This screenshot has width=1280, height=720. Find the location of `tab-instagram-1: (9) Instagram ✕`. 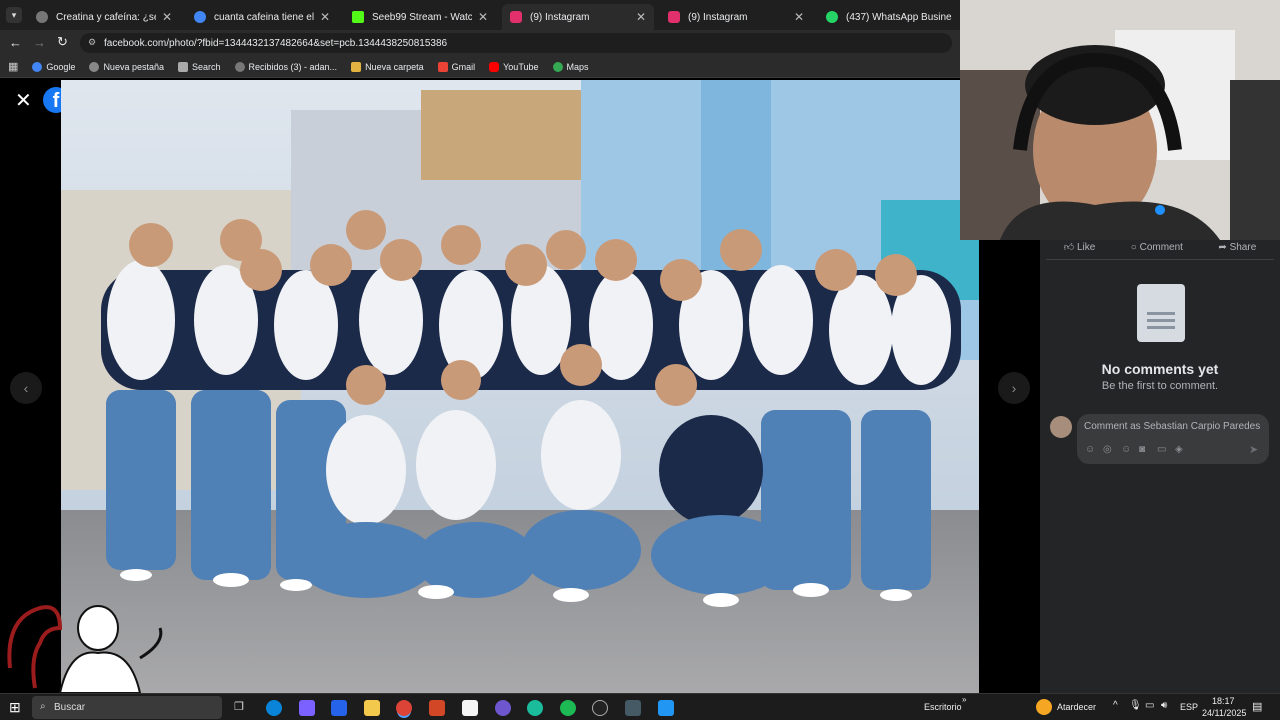

tab-instagram-1: (9) Instagram ✕ is located at coordinates (578, 17).